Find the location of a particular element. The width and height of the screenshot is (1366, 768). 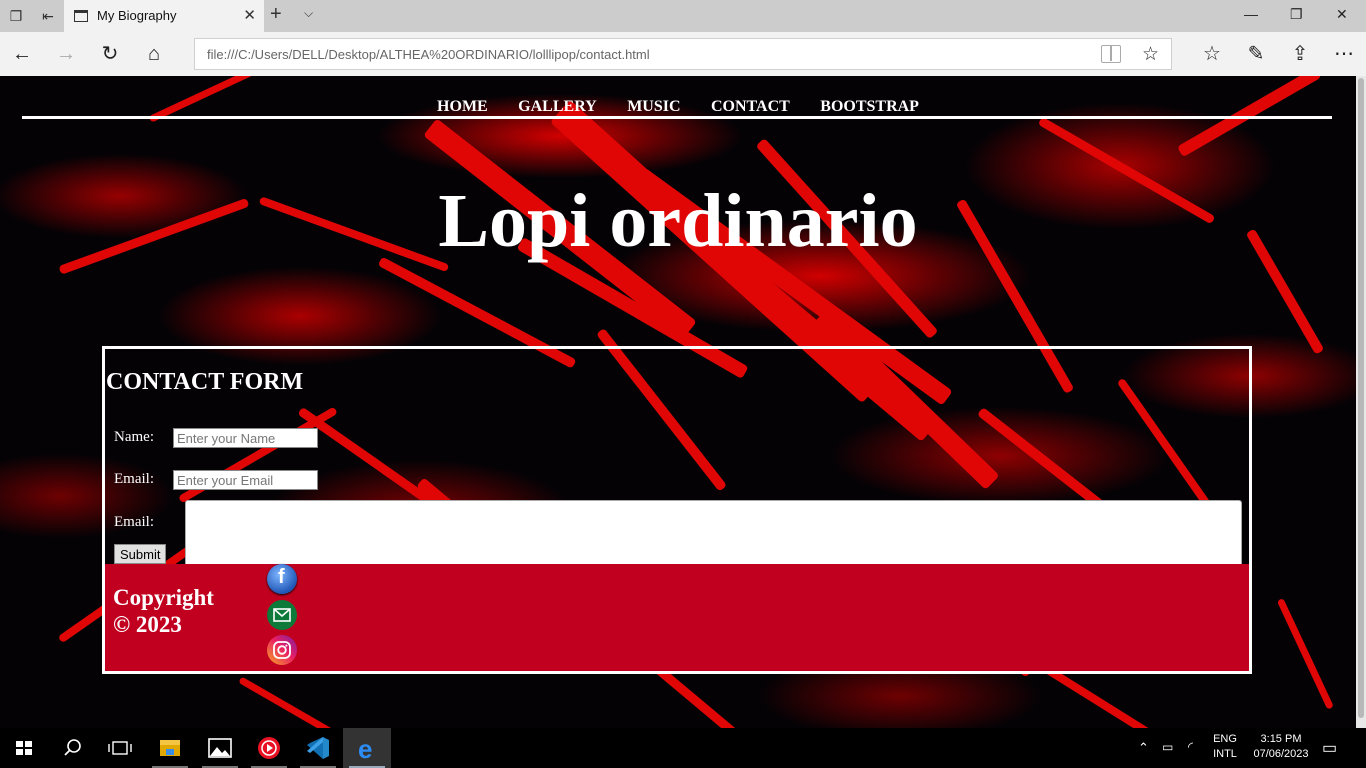

tabs-aside-icon: ❐ is located at coordinates (16, 16).